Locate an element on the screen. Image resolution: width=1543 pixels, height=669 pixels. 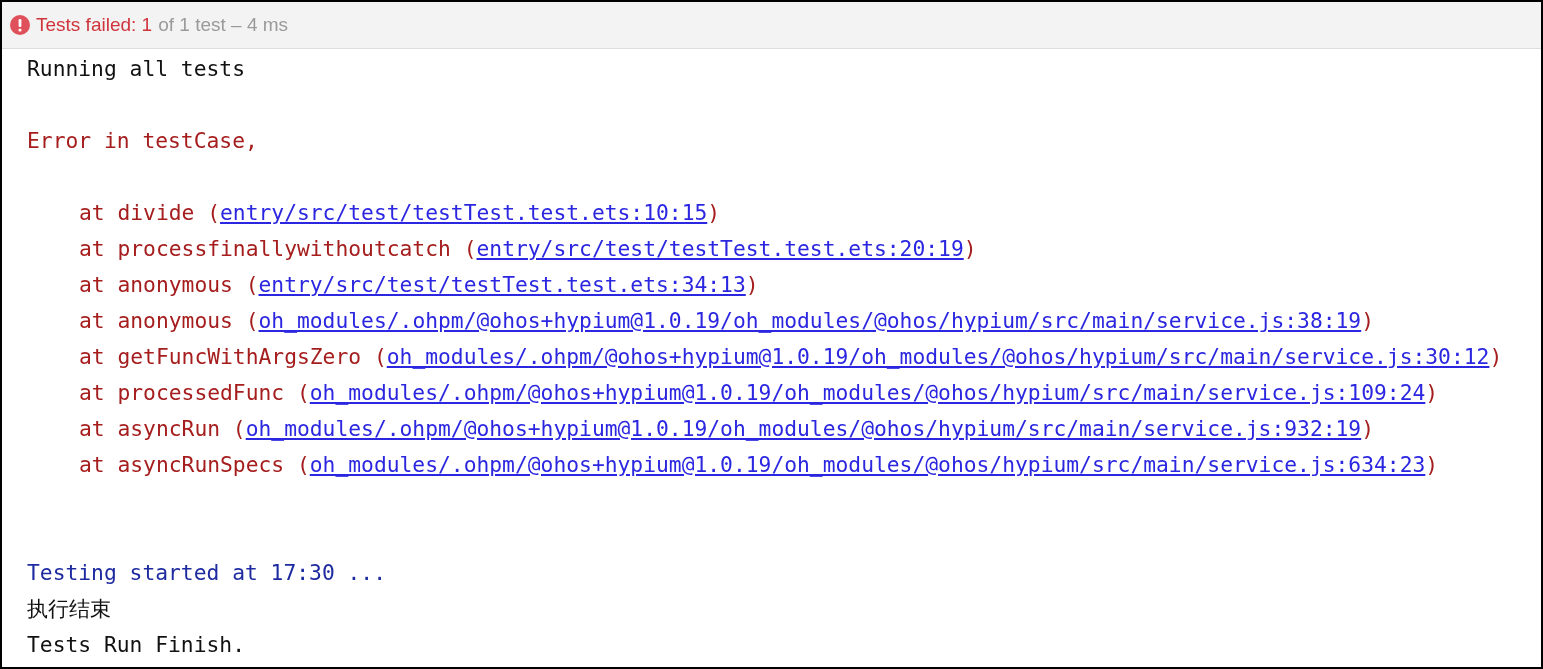
stack-frame-text: at asyncRunSpecs ( is located at coordinates (194, 464).